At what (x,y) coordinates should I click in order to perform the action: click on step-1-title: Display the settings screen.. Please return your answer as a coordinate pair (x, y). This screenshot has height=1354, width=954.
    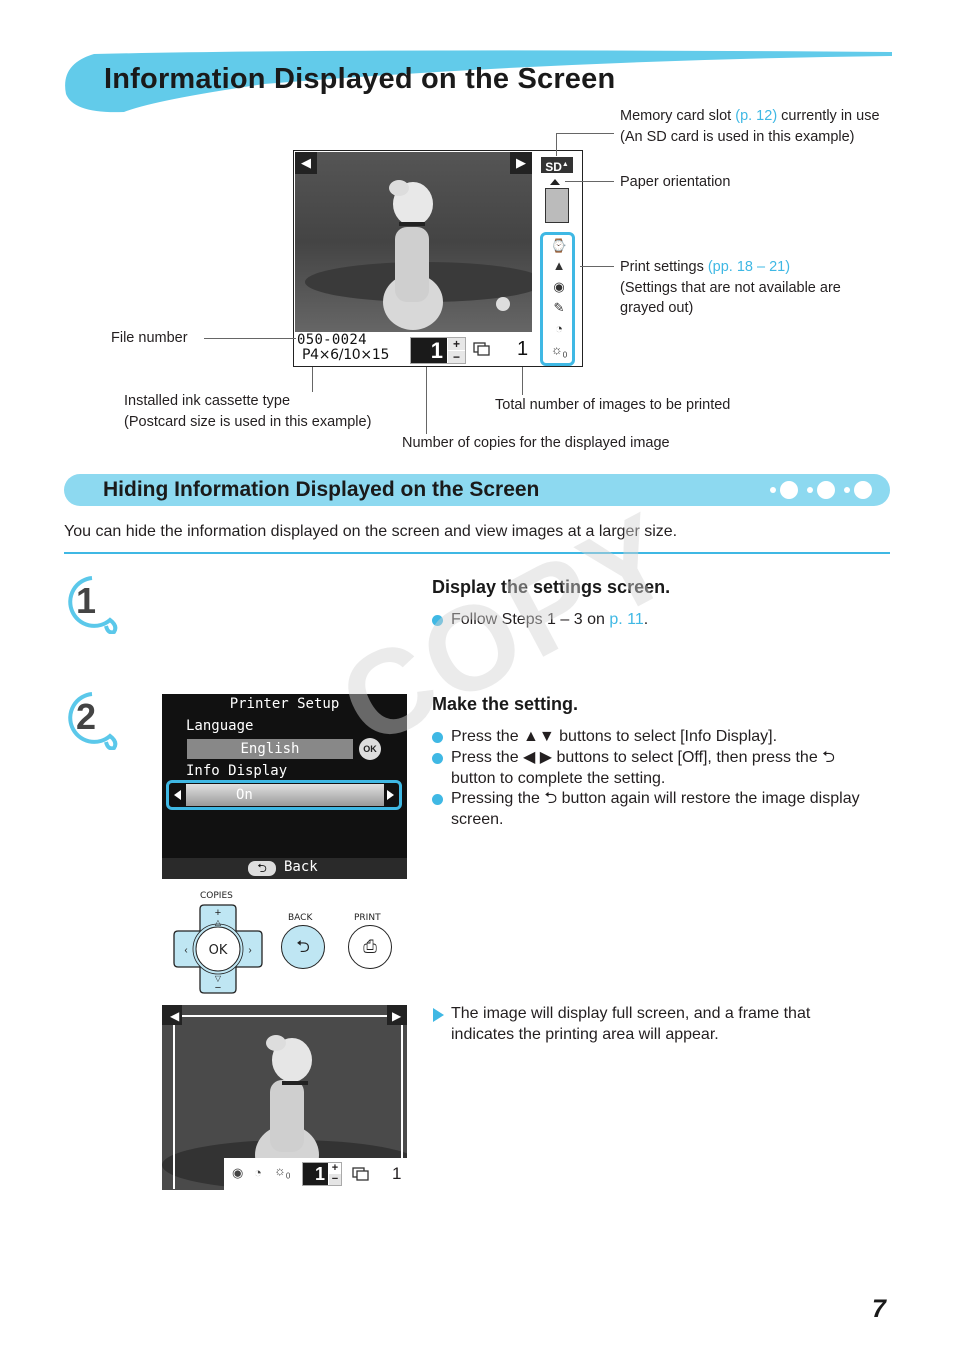
    Looking at the image, I should click on (551, 587).